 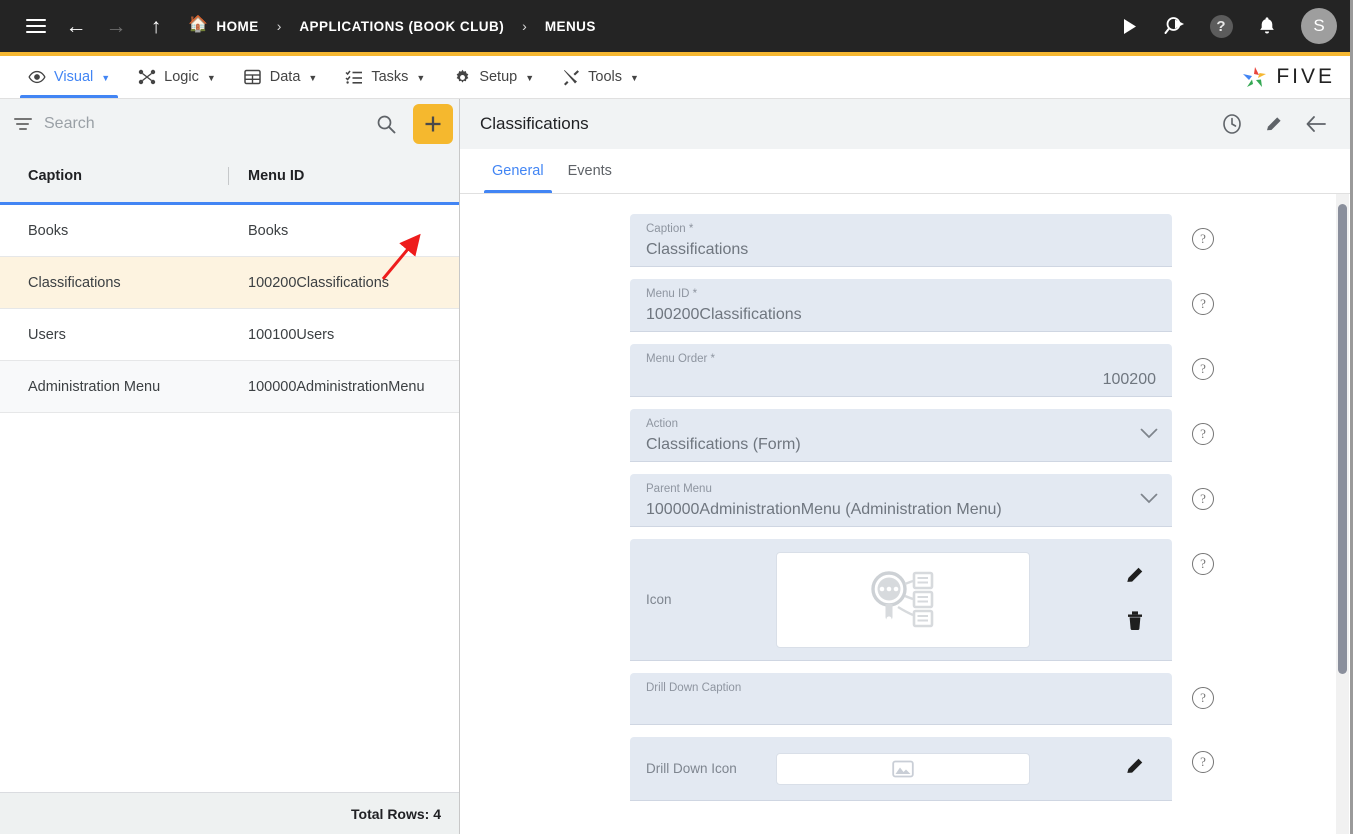 I want to click on breadcrumb-item-home: 🏠 HOME, so click(x=223, y=25).